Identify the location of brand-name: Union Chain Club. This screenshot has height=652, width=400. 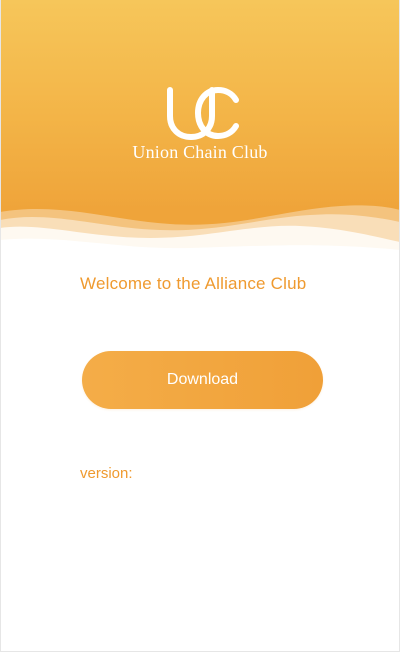
(200, 152).